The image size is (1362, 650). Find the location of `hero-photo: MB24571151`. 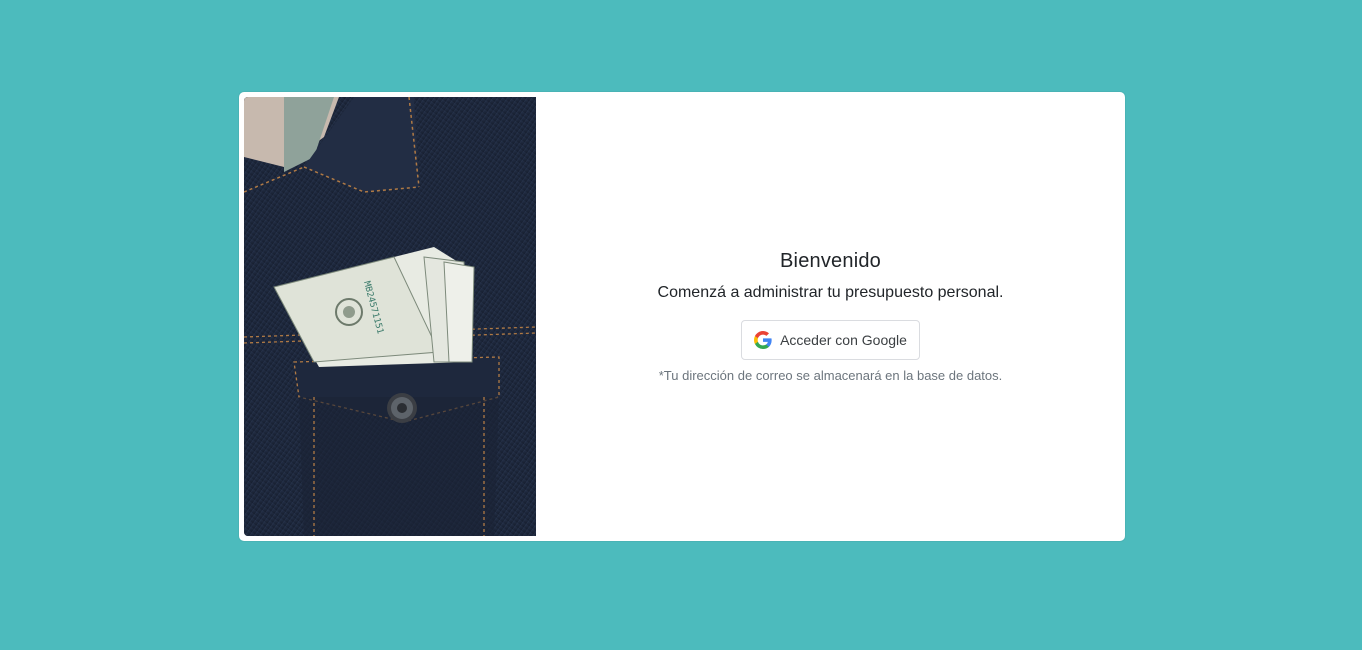

hero-photo: MB24571151 is located at coordinates (390, 316).